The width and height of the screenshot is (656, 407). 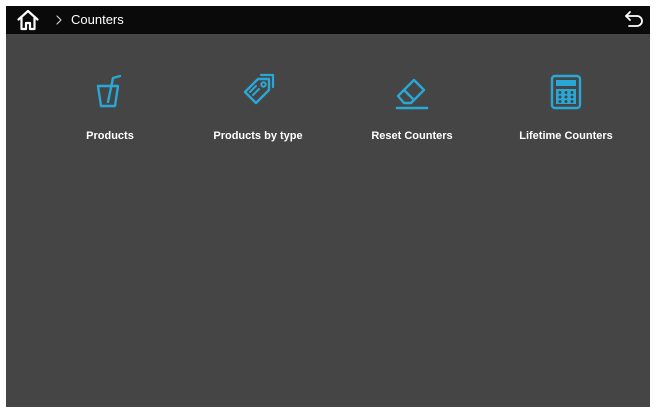 I want to click on menu-item-lifetime-counters: Lifetime Counters, so click(x=566, y=112).